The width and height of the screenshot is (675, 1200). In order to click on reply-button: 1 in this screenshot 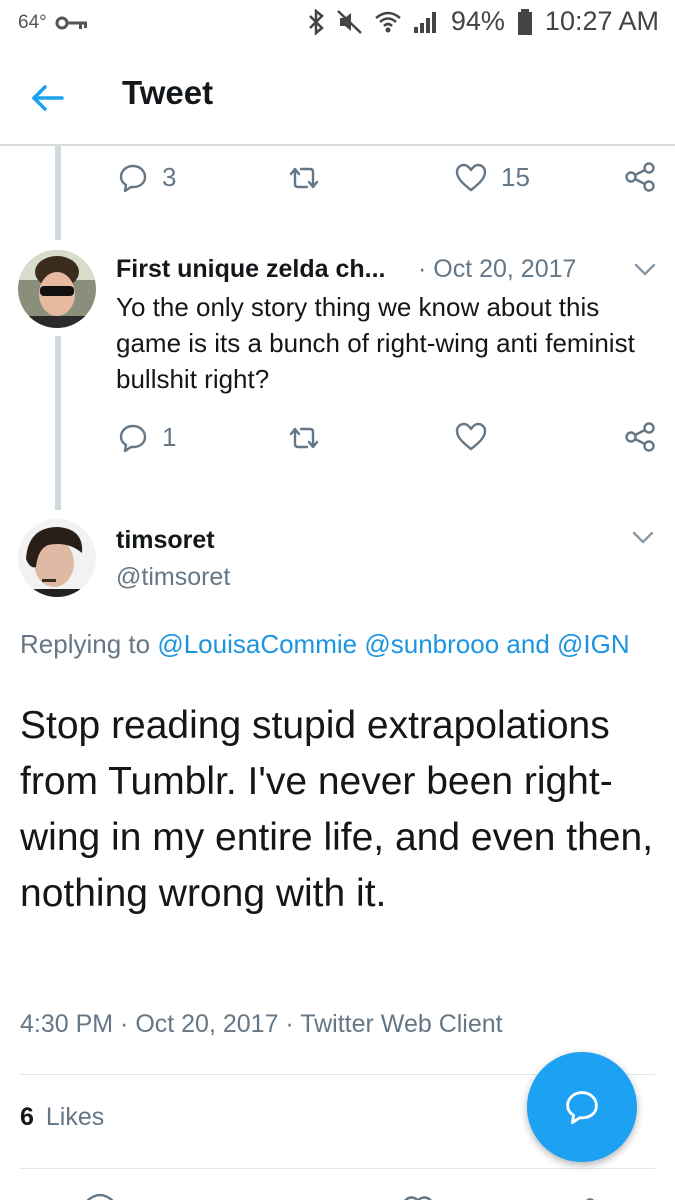, I will do `click(147, 437)`.